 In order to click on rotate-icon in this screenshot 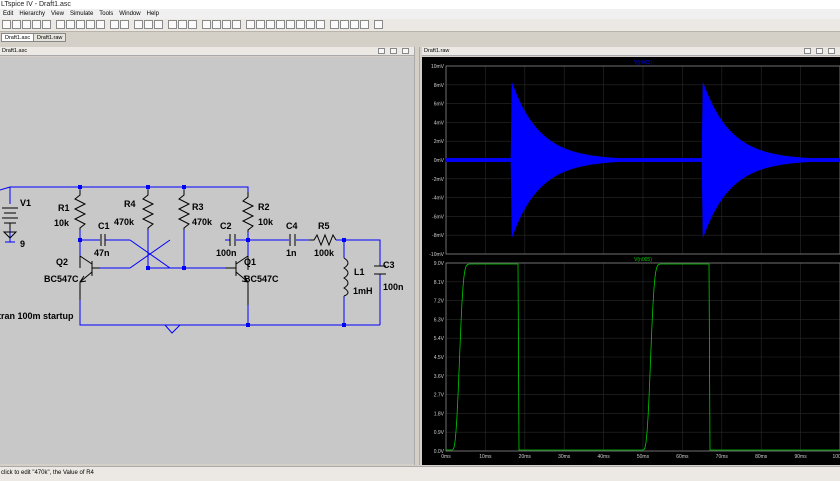, I will do `click(354, 24)`.